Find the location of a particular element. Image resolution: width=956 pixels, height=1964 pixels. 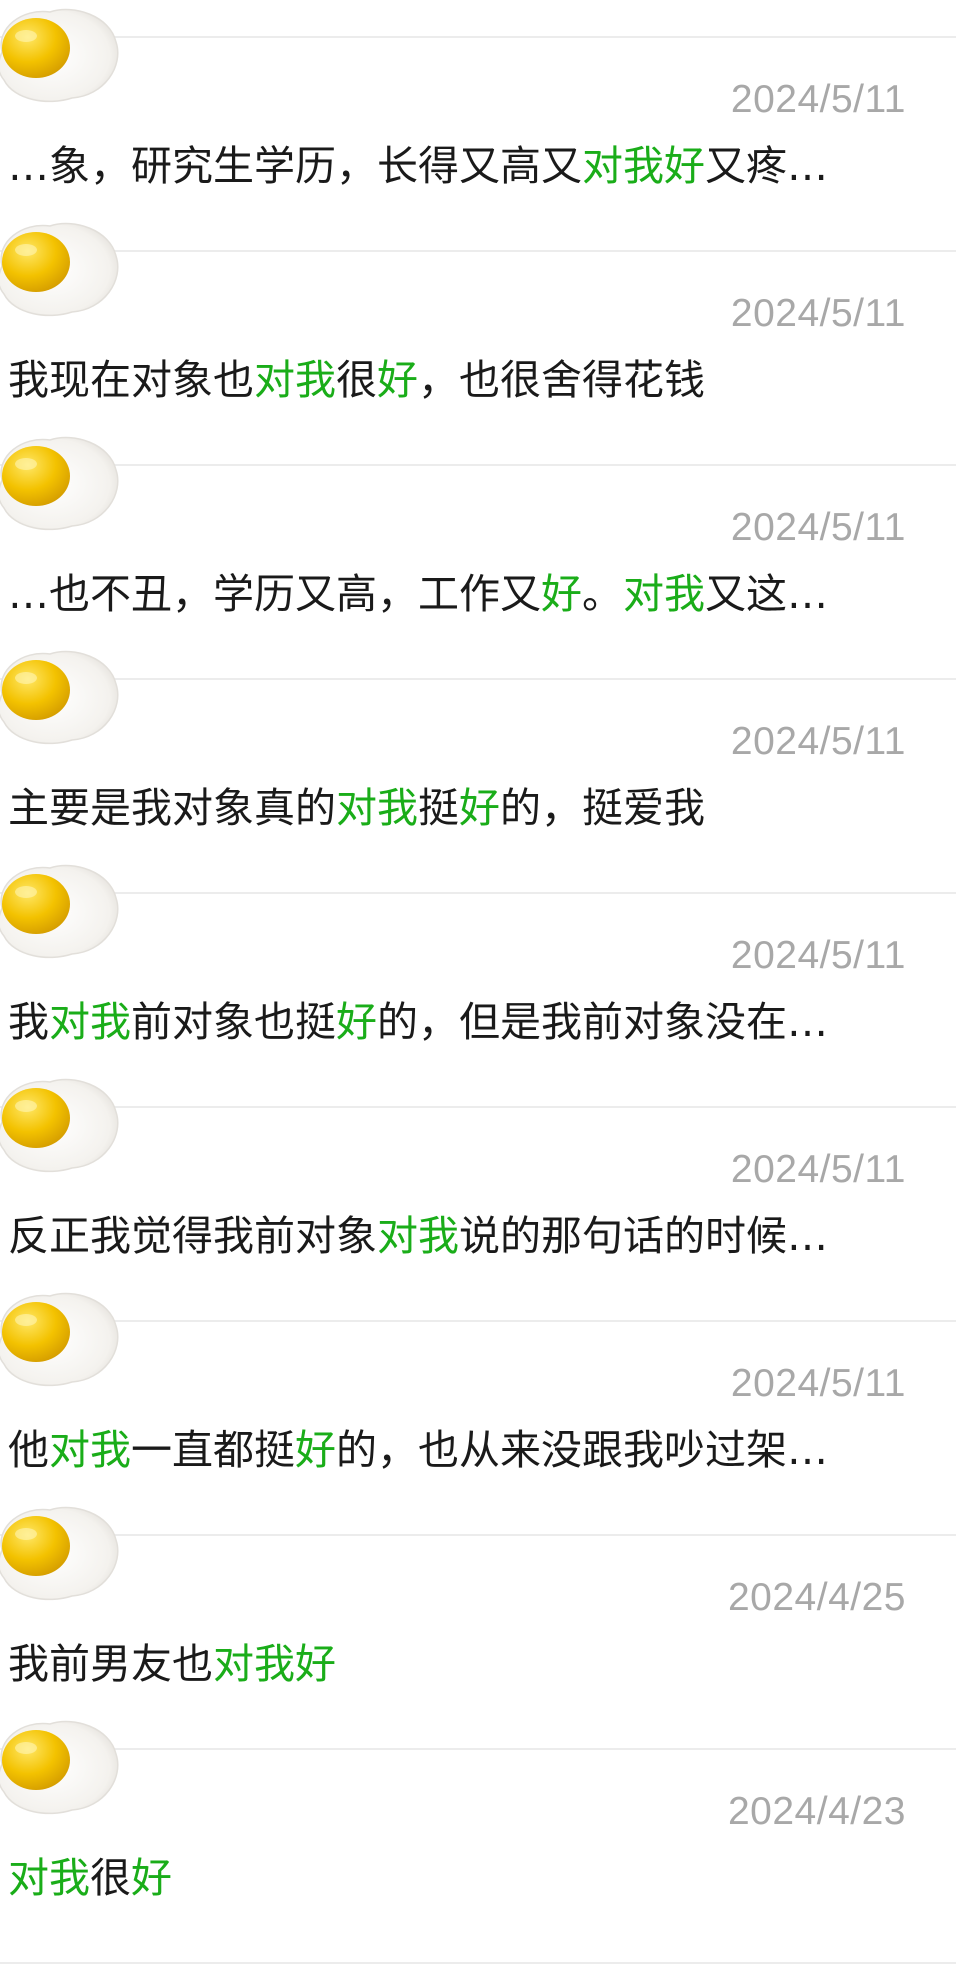

result-snippet: 对我很好 is located at coordinates (448, 1878).